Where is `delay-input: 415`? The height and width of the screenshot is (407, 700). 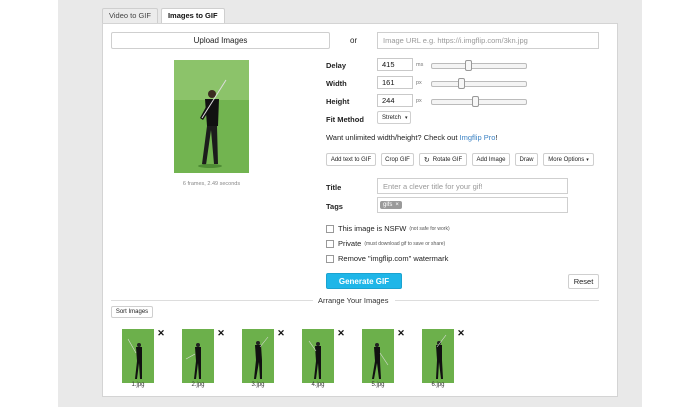 delay-input: 415 is located at coordinates (395, 64).